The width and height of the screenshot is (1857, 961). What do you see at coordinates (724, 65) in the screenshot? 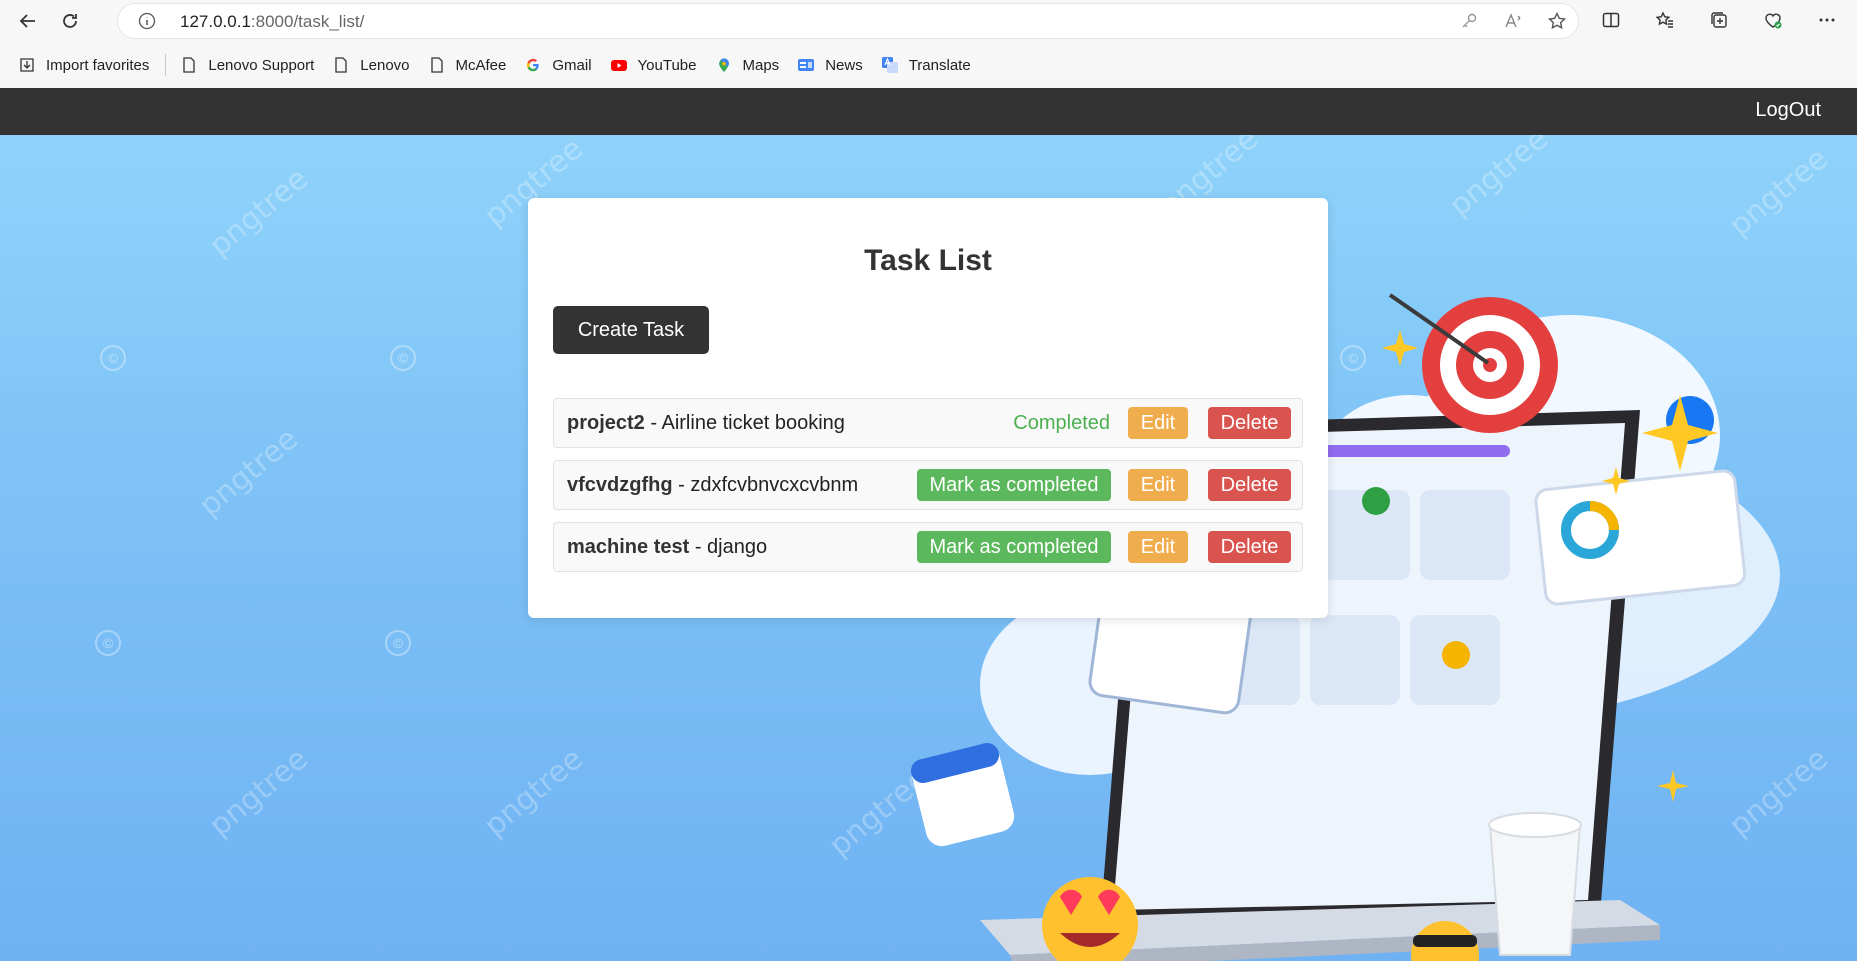
I see `maps-pin-icon` at bounding box center [724, 65].